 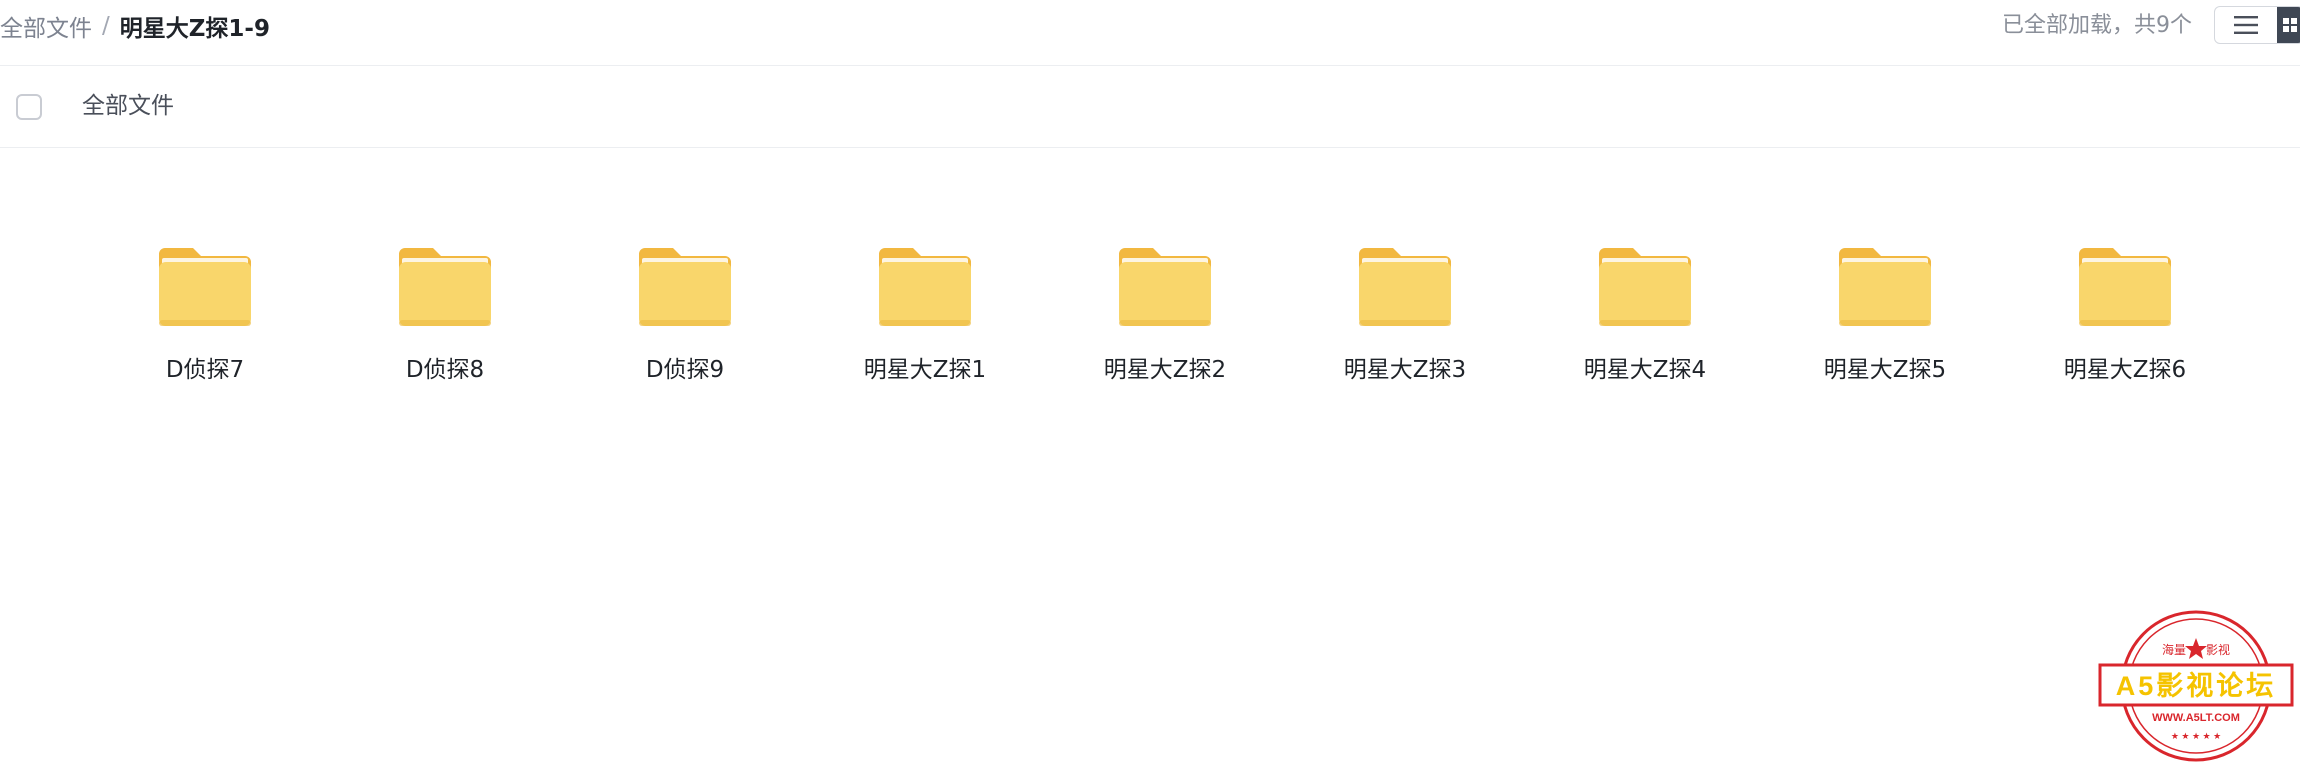 I want to click on watermark-top-left: 海量, so click(x=2174, y=649).